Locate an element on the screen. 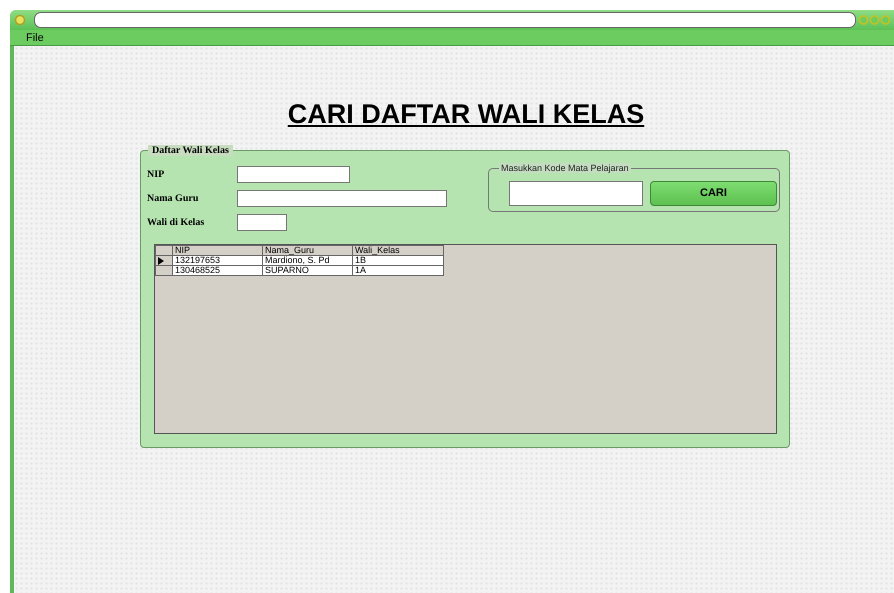 This screenshot has width=894, height=593. column-header: NIP is located at coordinates (217, 251).